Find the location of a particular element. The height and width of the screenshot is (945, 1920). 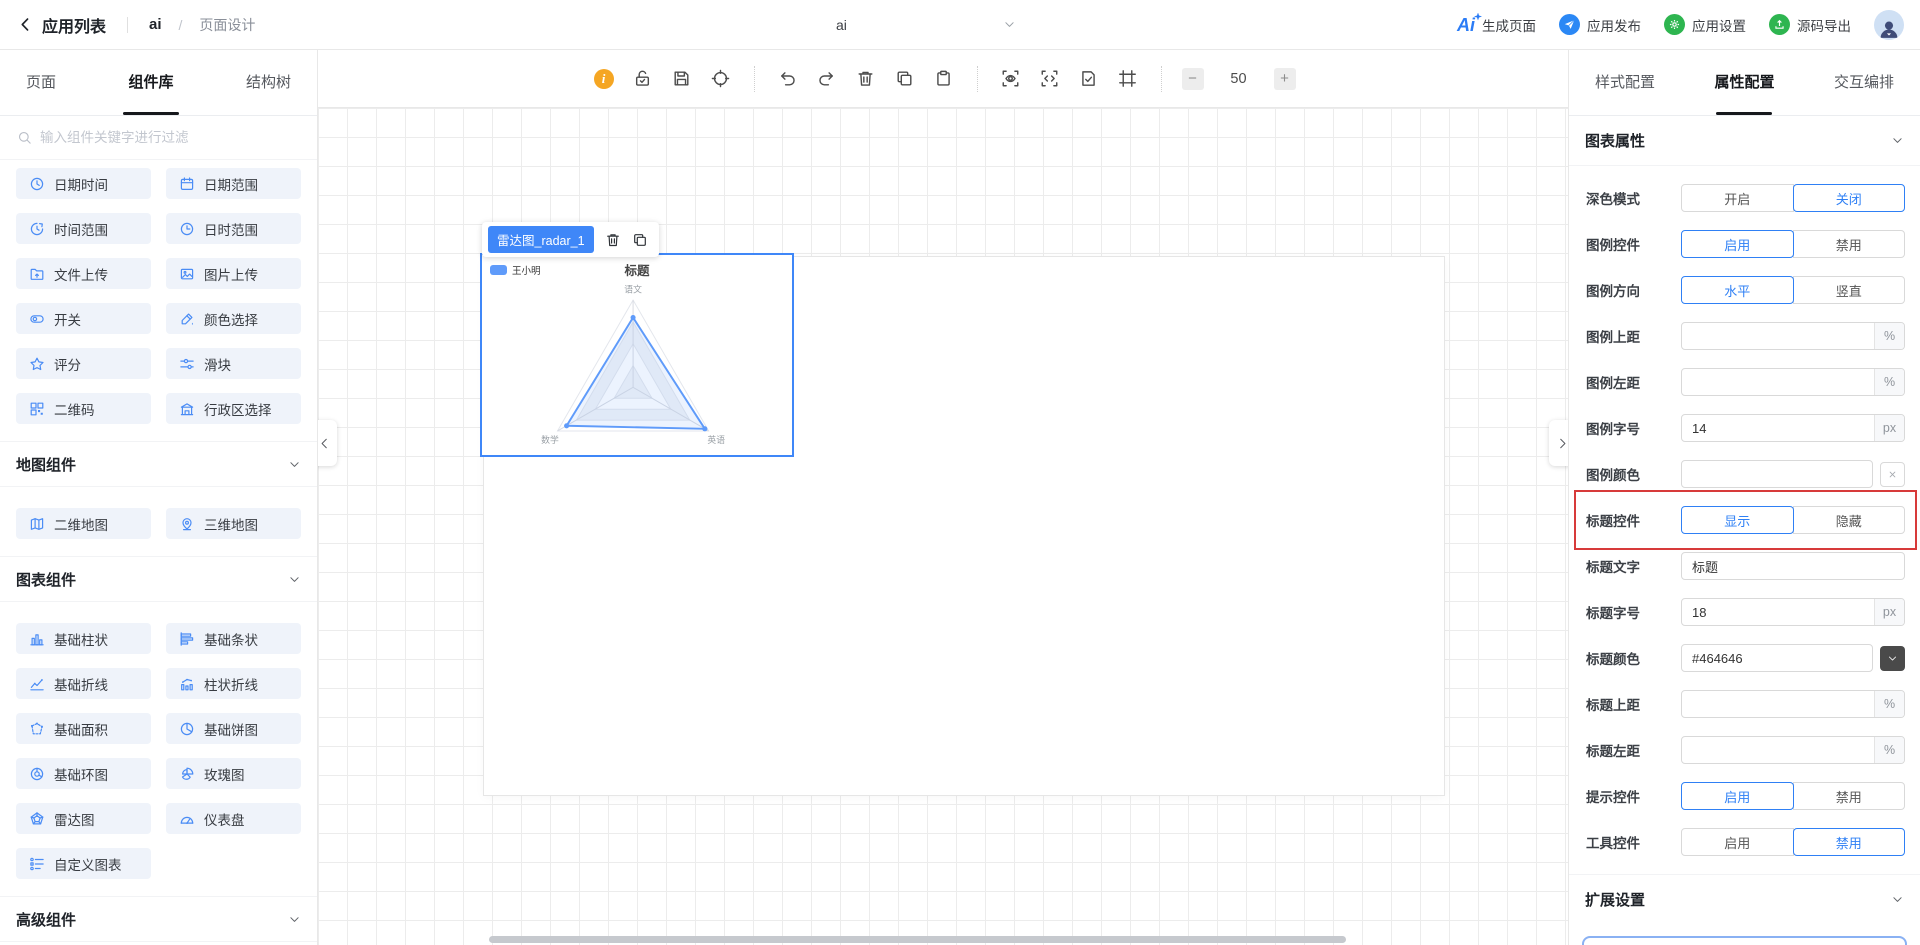

toggle-tooltip-control-option-0: 启用 is located at coordinates (1737, 796).